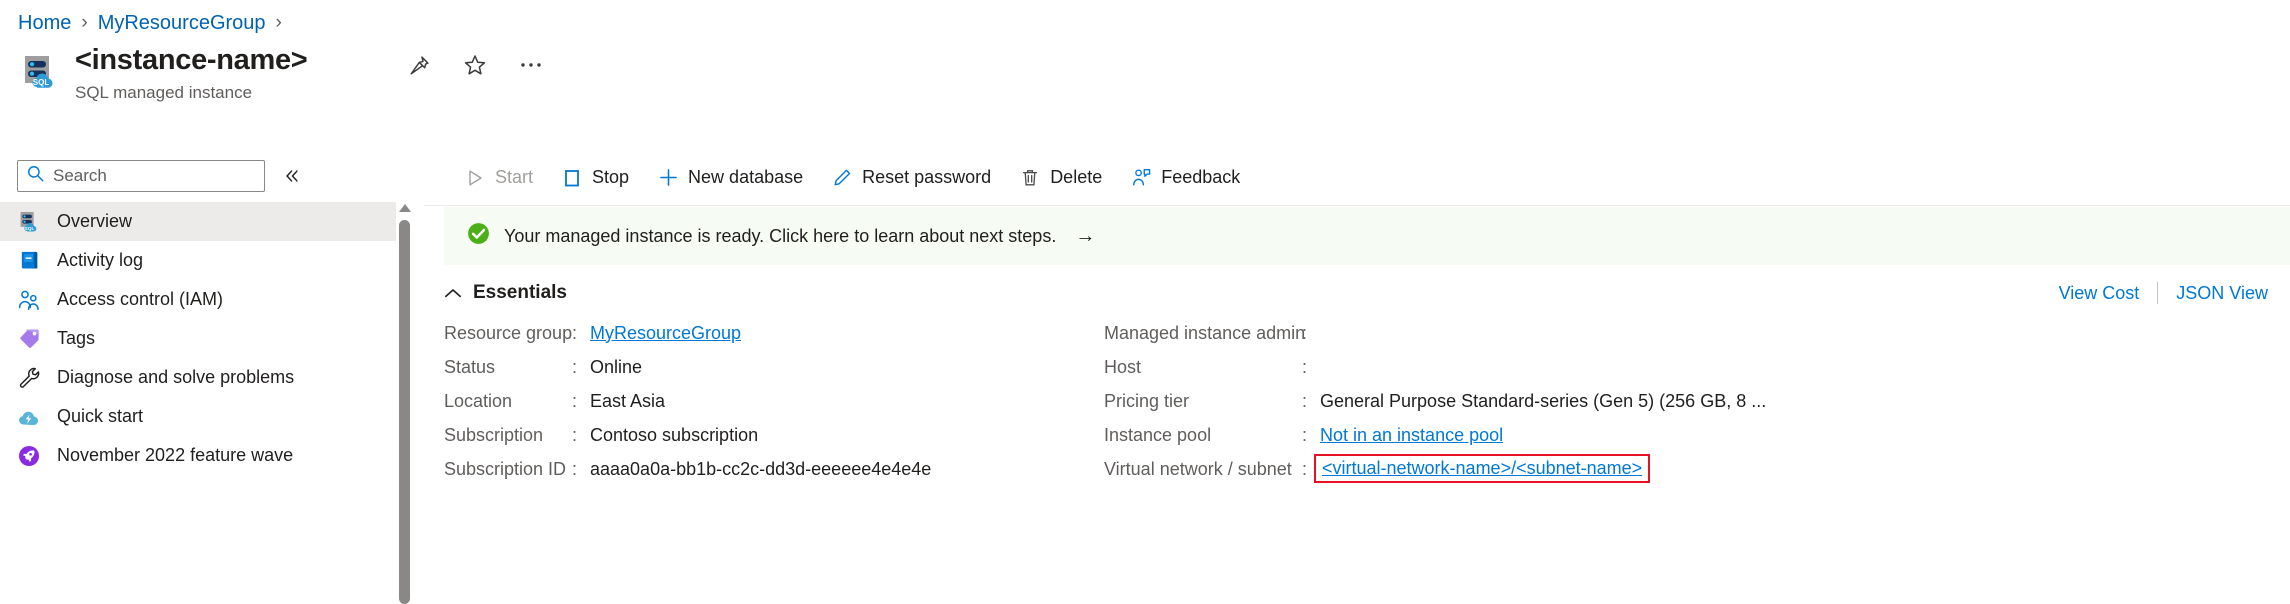 The image size is (2290, 604). What do you see at coordinates (668, 178) in the screenshot?
I see `plus-icon` at bounding box center [668, 178].